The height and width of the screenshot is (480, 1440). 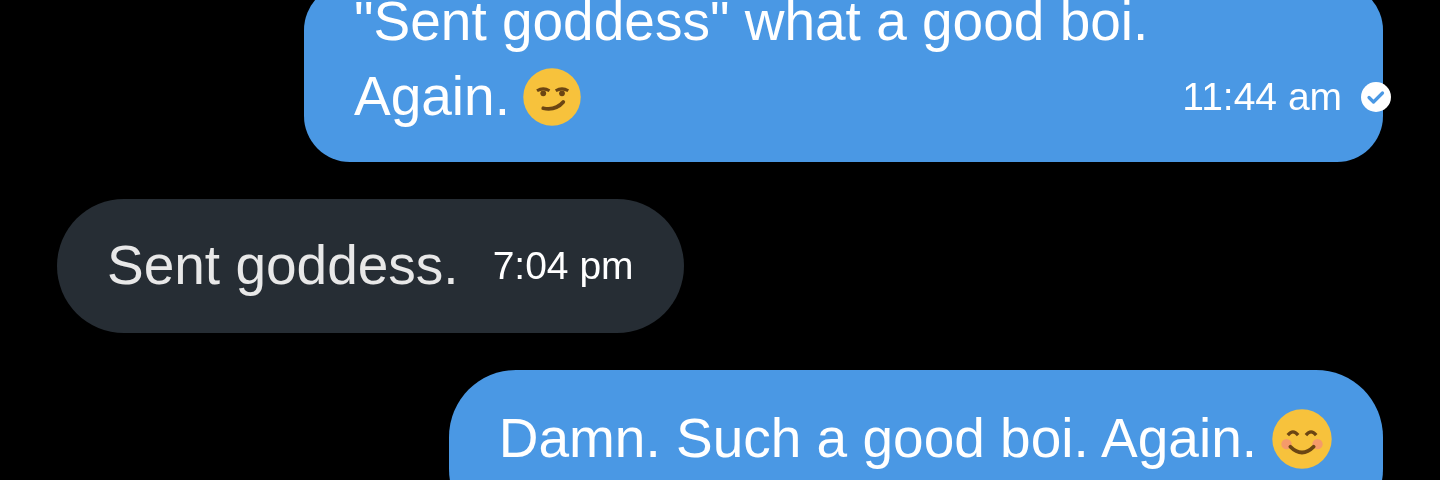 What do you see at coordinates (1302, 438) in the screenshot?
I see `smiling-emoji-icon` at bounding box center [1302, 438].